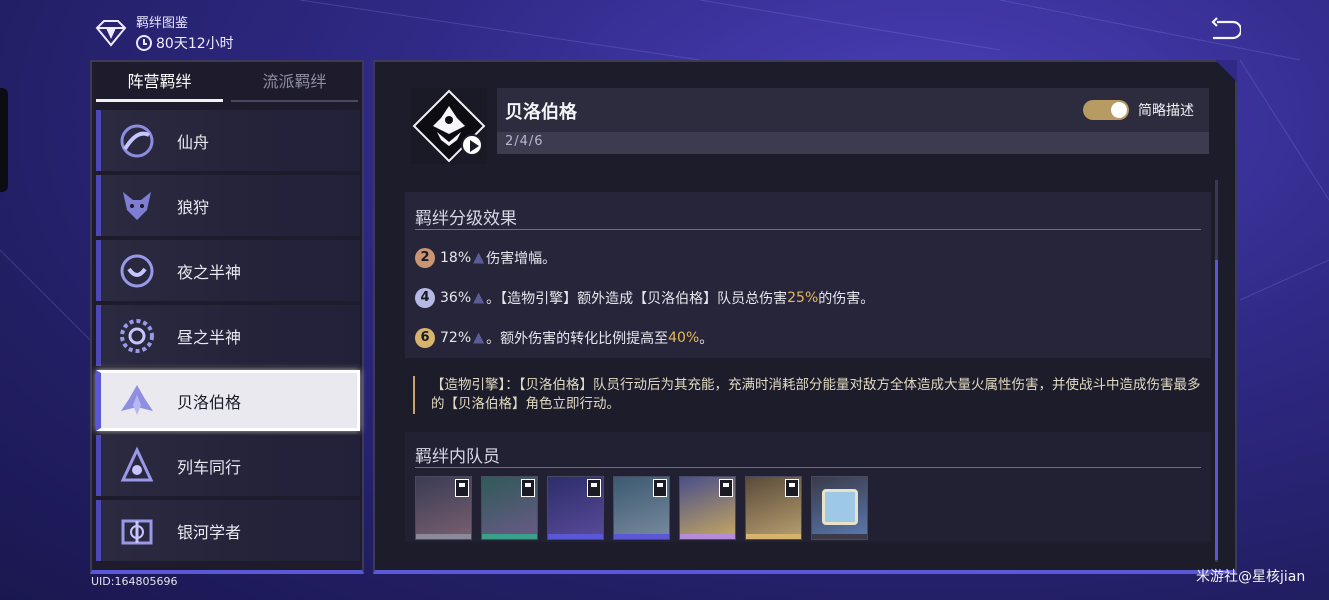 The image size is (1329, 600). What do you see at coordinates (846, 299) in the screenshot?
I see `effect-text-end: 的伤害。` at bounding box center [846, 299].